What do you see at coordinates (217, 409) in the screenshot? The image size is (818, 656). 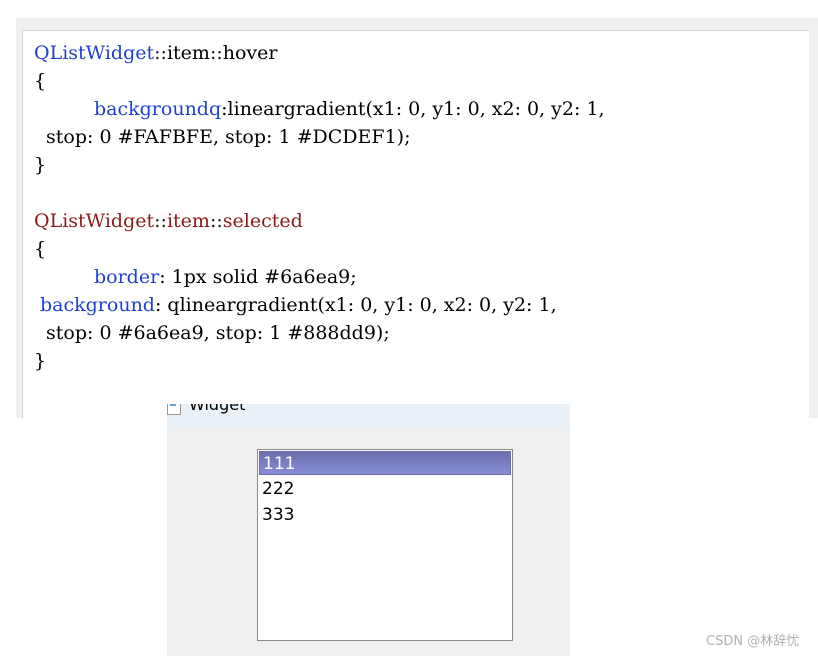 I see `window-title: Widget` at bounding box center [217, 409].